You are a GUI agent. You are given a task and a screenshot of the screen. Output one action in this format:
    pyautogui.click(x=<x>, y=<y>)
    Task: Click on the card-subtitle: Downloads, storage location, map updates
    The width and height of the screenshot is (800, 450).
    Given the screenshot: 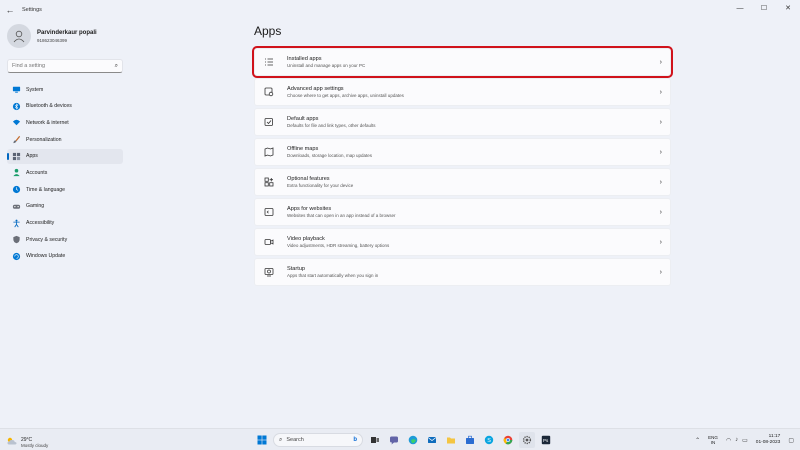 What is the action you would take?
    pyautogui.click(x=330, y=155)
    